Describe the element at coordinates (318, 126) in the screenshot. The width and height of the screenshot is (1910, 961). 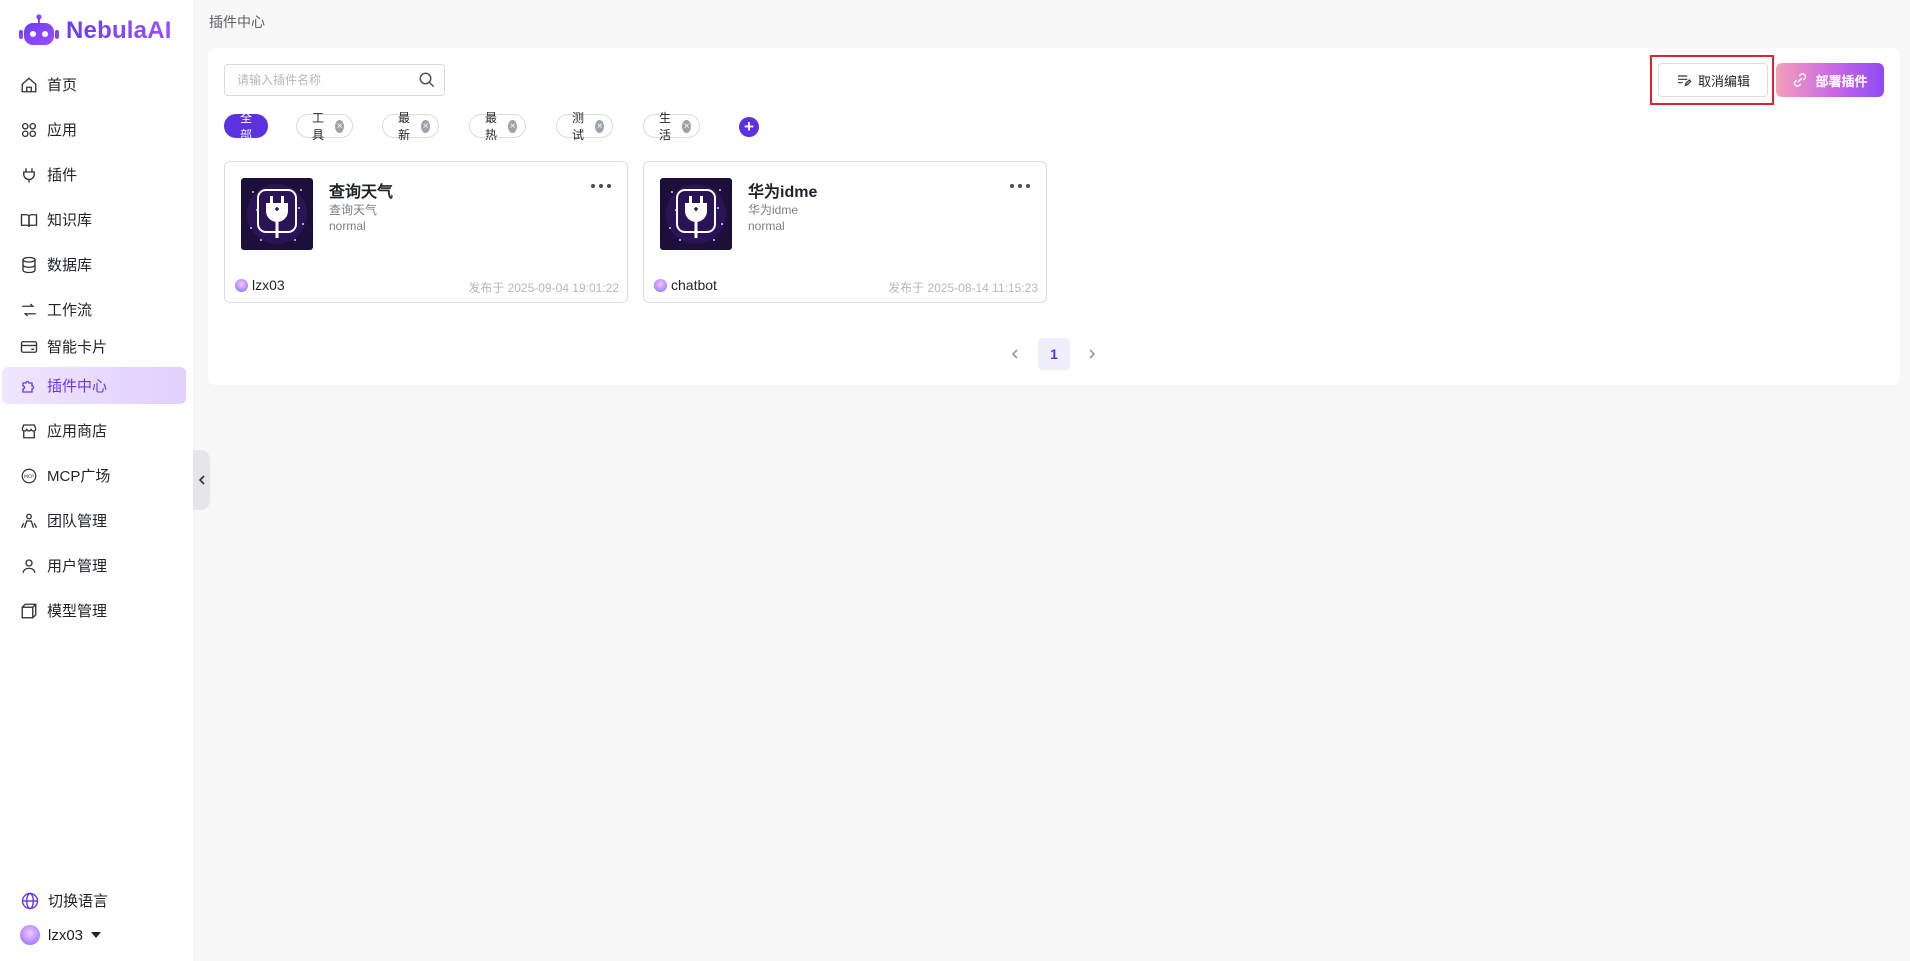
I see `tag-label: 工具` at that location.